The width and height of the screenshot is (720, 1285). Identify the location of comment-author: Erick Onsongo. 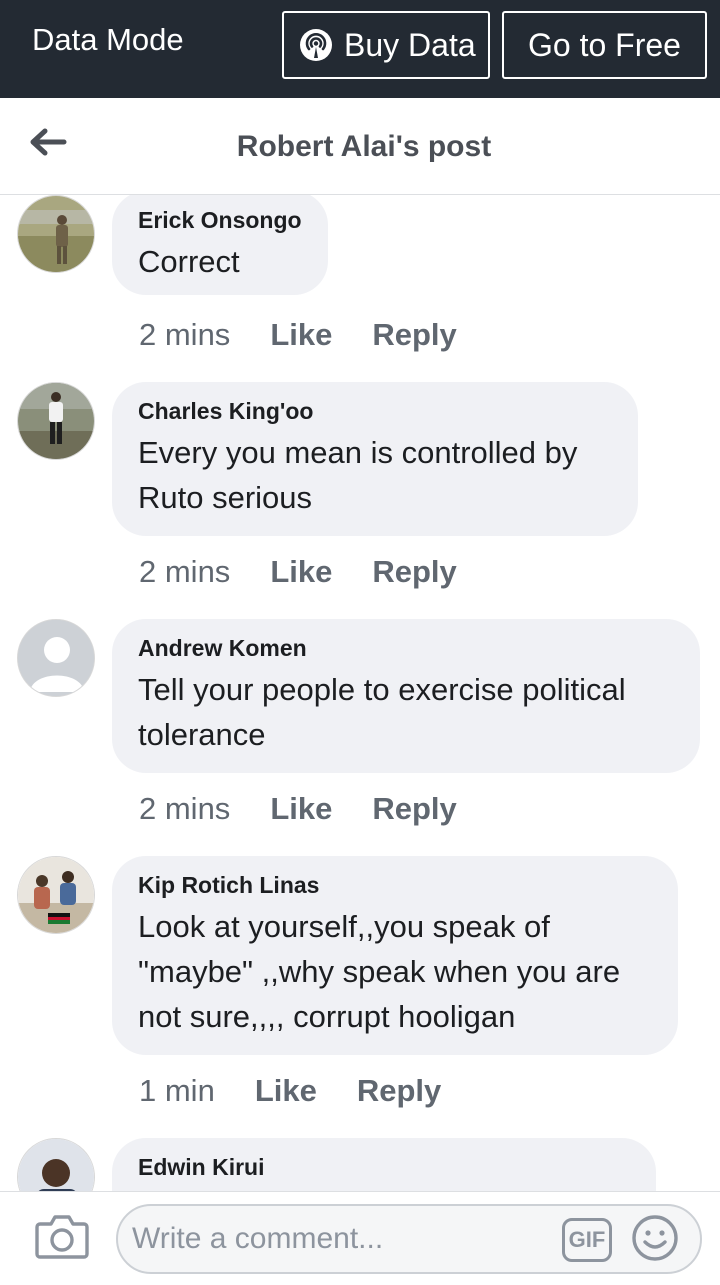
(220, 220).